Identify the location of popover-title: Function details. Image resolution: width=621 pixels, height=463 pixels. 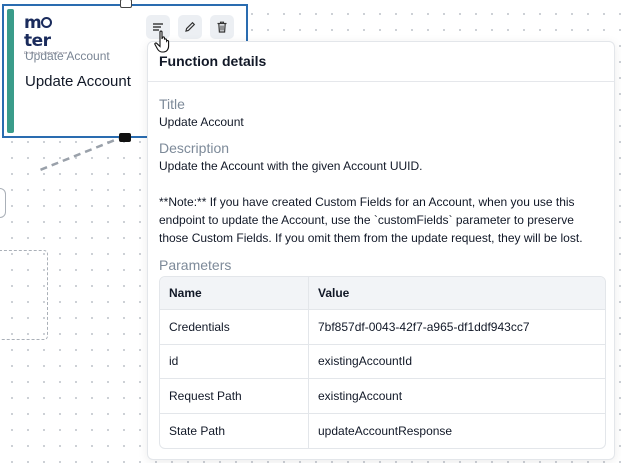
(381, 62).